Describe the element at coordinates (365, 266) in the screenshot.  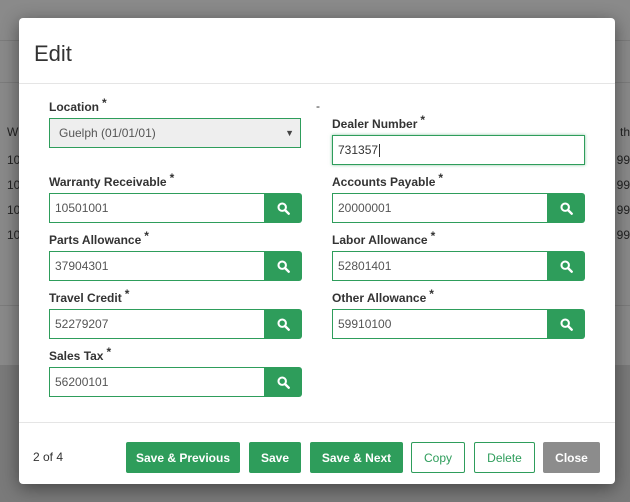
I see `labor-allowance-value: 52801401` at that location.